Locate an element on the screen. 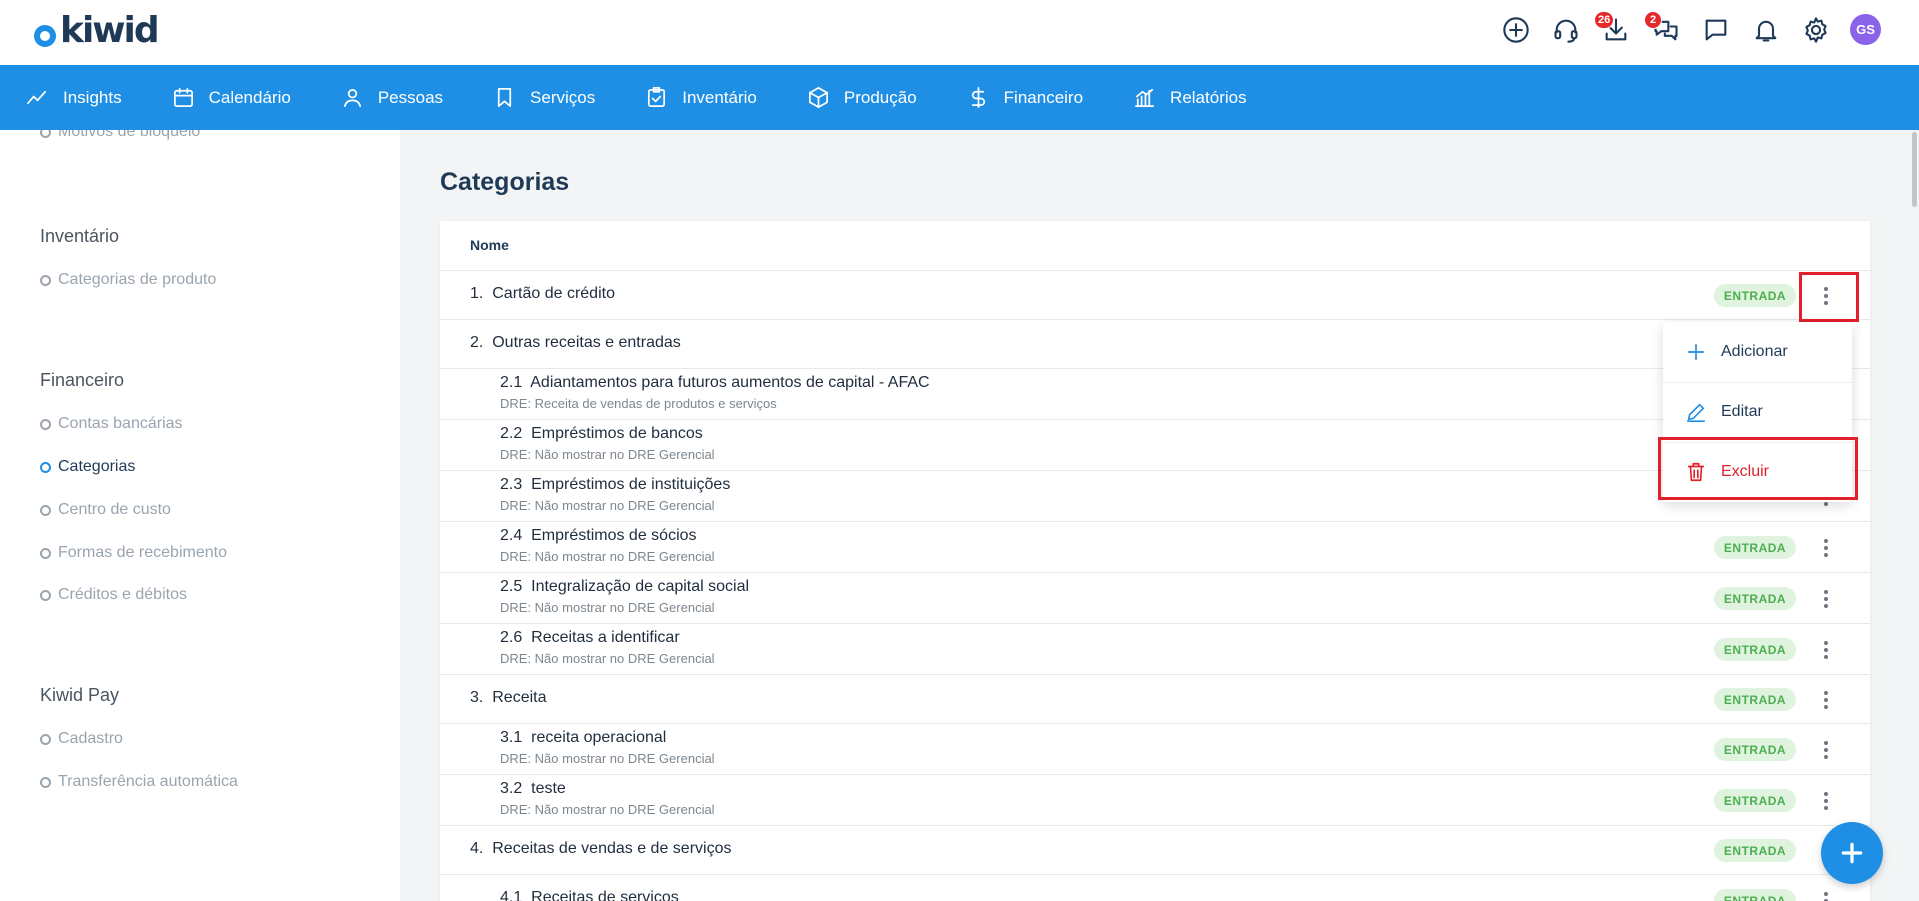 The height and width of the screenshot is (901, 1919). kiwid-logo: kiwid is located at coordinates (97, 30).